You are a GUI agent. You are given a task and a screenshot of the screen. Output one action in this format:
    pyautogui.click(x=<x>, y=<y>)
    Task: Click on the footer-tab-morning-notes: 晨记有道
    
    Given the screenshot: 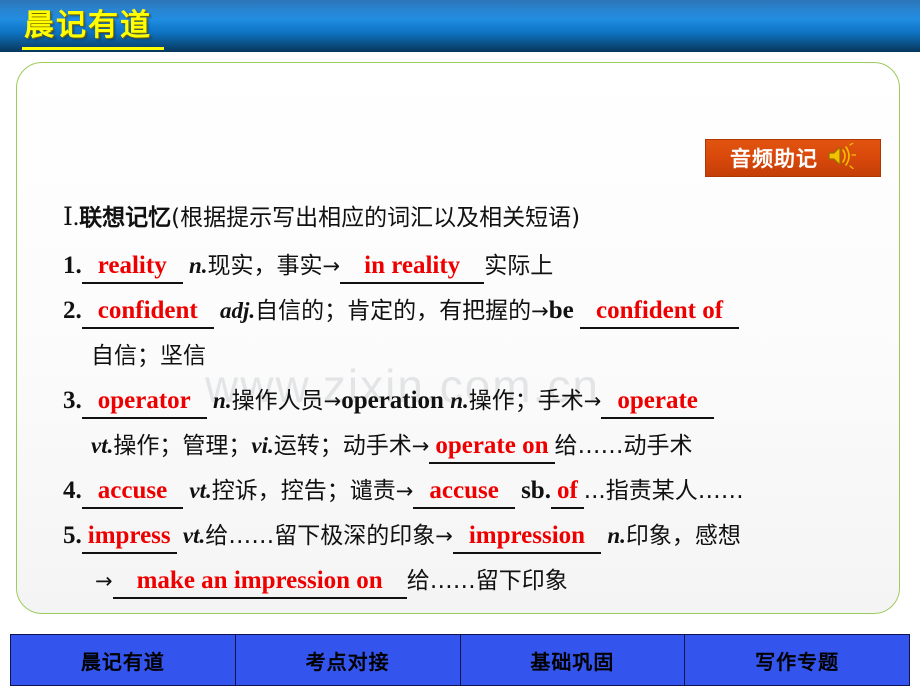 What is the action you would take?
    pyautogui.click(x=123, y=660)
    